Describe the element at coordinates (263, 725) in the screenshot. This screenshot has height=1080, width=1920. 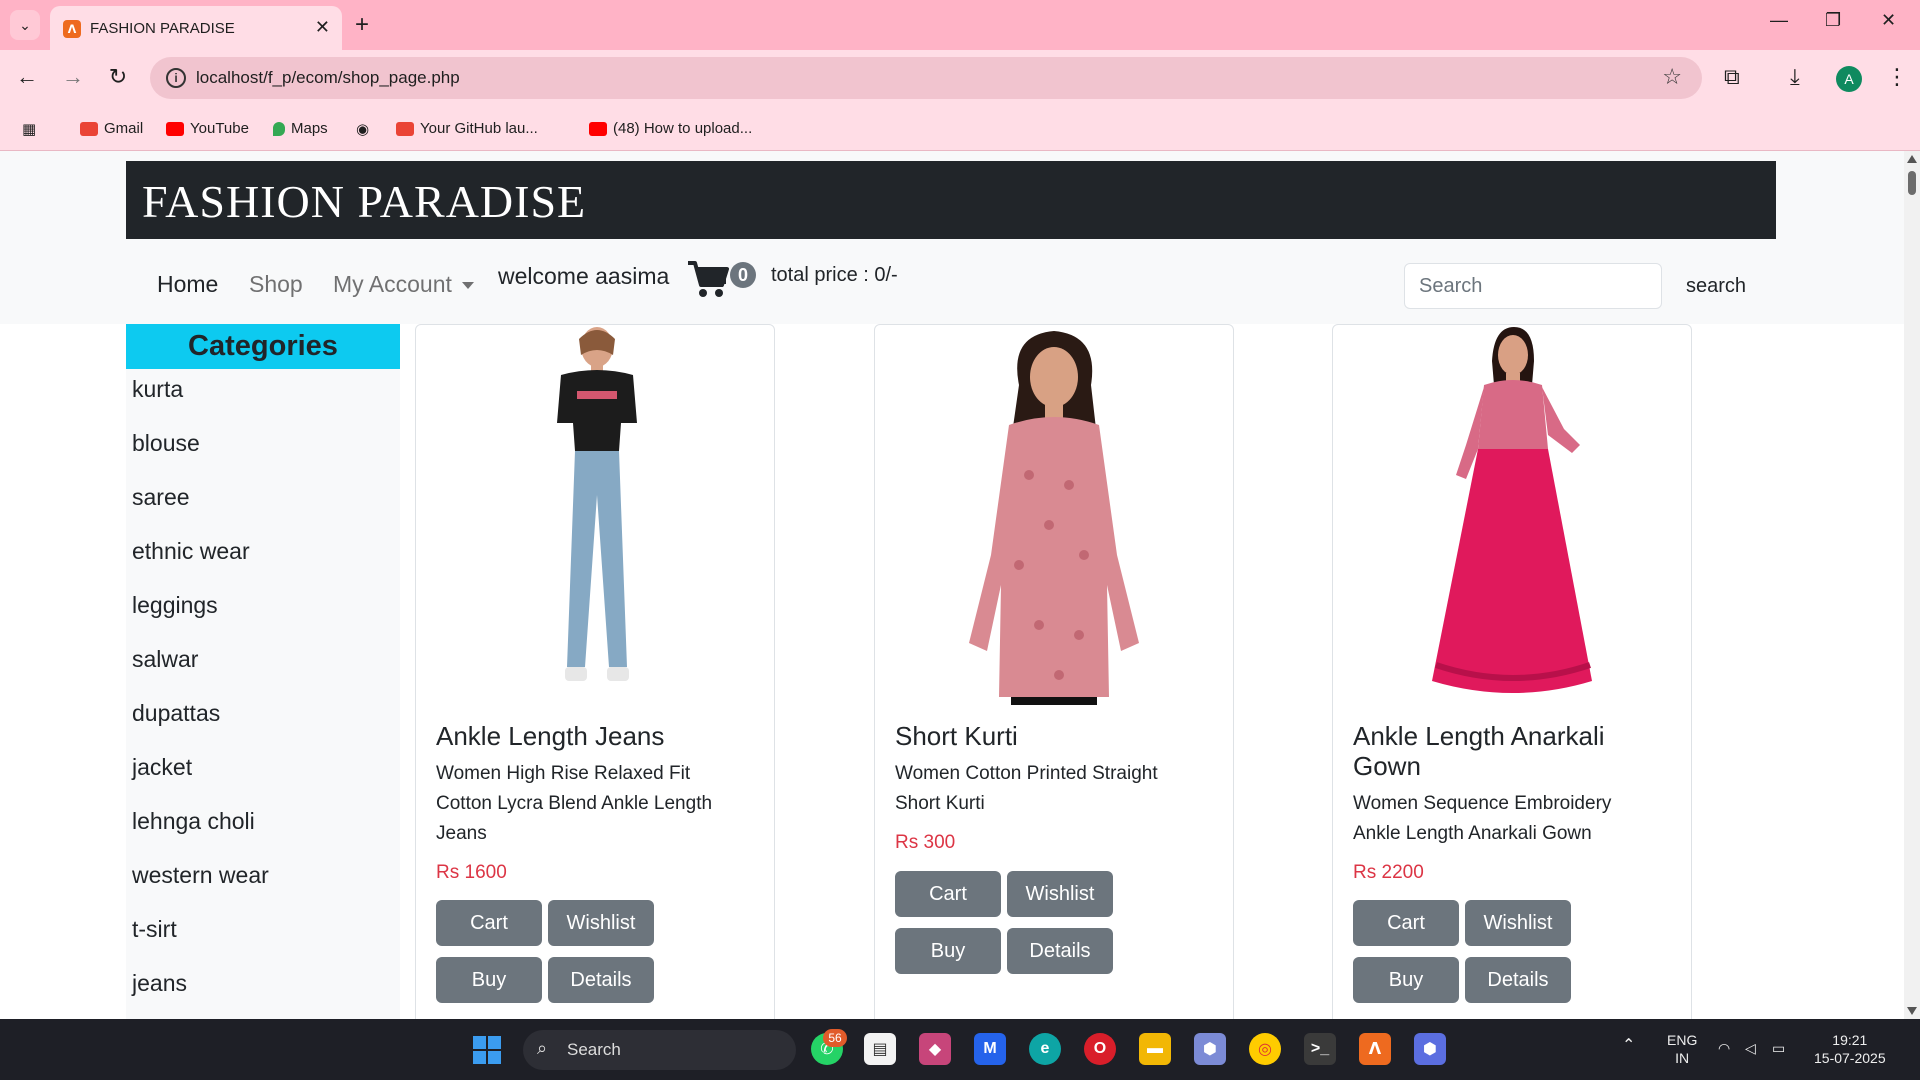
I see `category-item: dupattas` at that location.